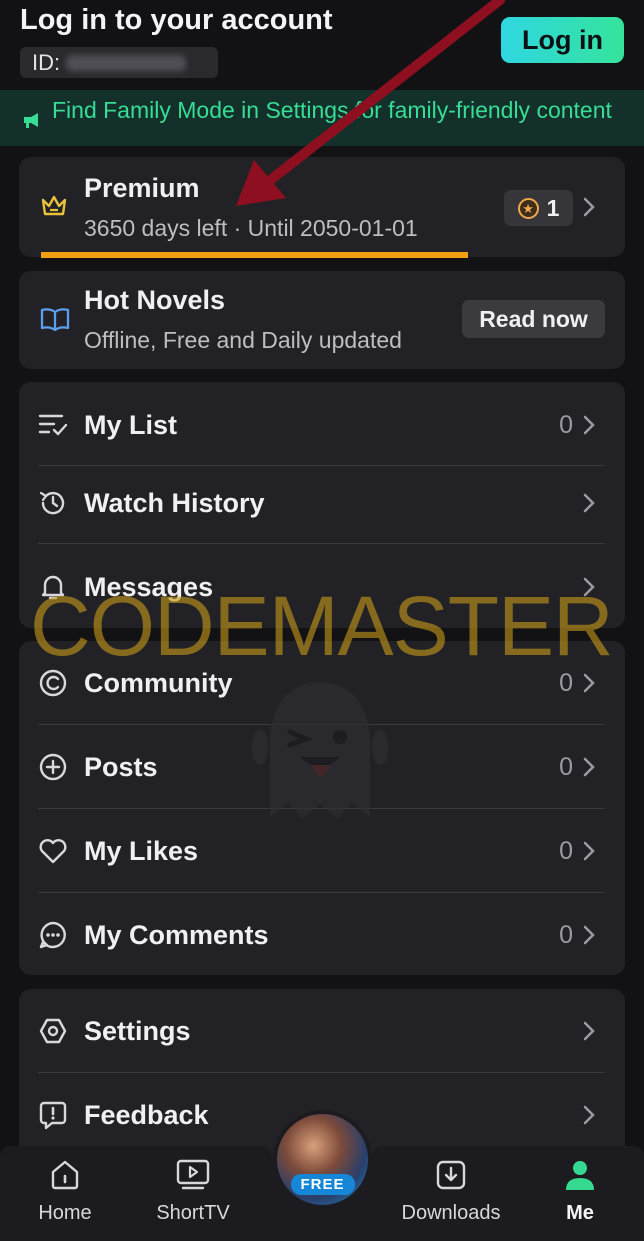 This screenshot has height=1241, width=644. What do you see at coordinates (322, 935) in the screenshot?
I see `menu-item-my-comments: My Comments 0` at bounding box center [322, 935].